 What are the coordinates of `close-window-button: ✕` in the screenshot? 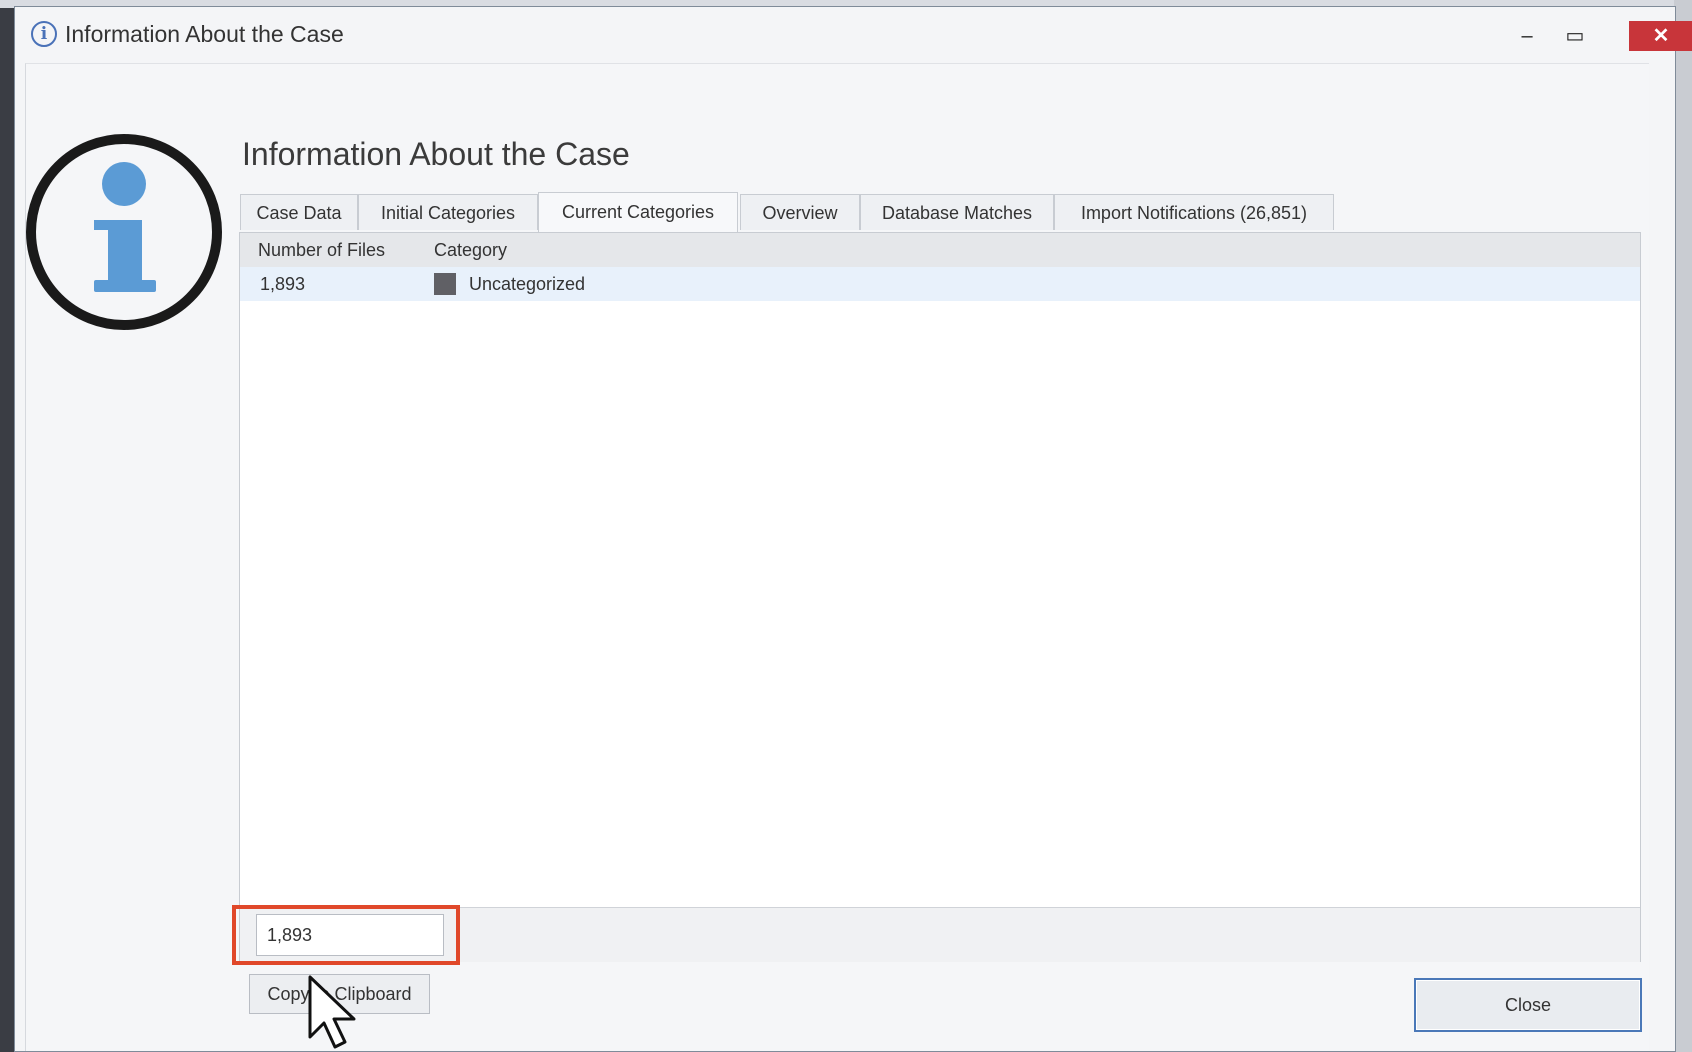 It's located at (1660, 36).